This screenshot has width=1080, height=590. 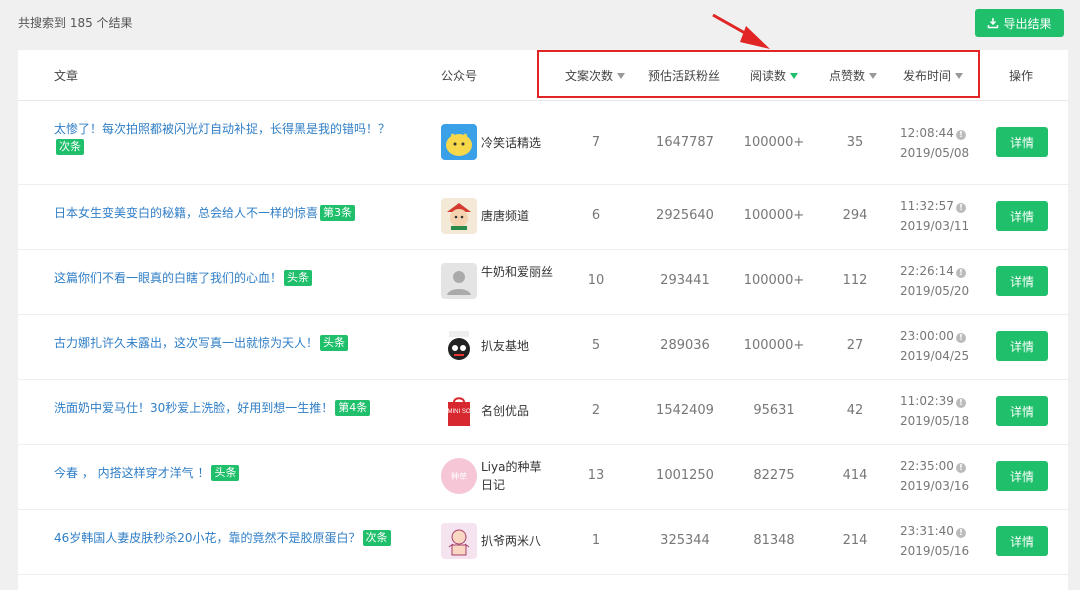 I want to click on avatar: MINI SO, so click(x=459, y=411).